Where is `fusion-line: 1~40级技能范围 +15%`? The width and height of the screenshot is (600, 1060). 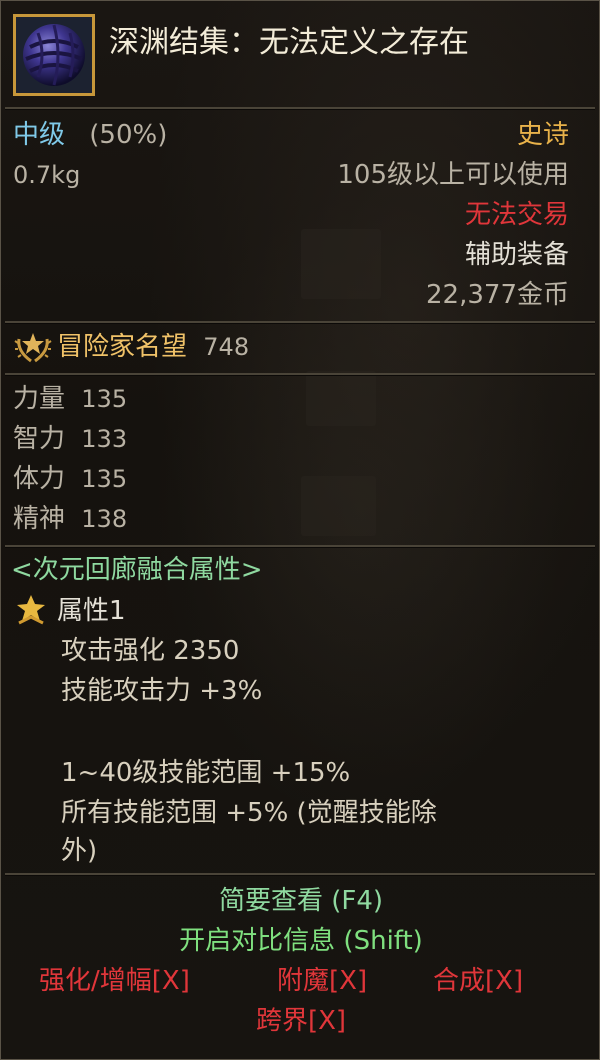 fusion-line: 1~40级技能范围 +15% is located at coordinates (206, 773).